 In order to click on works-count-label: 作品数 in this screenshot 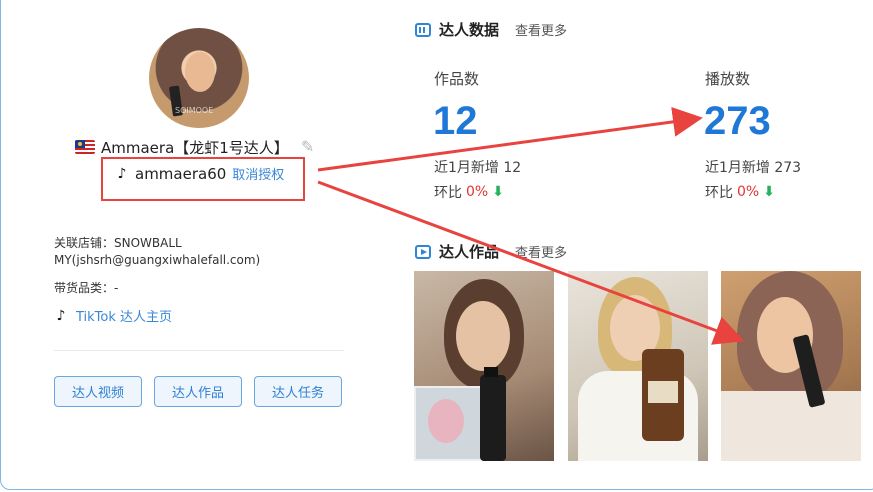, I will do `click(457, 79)`.